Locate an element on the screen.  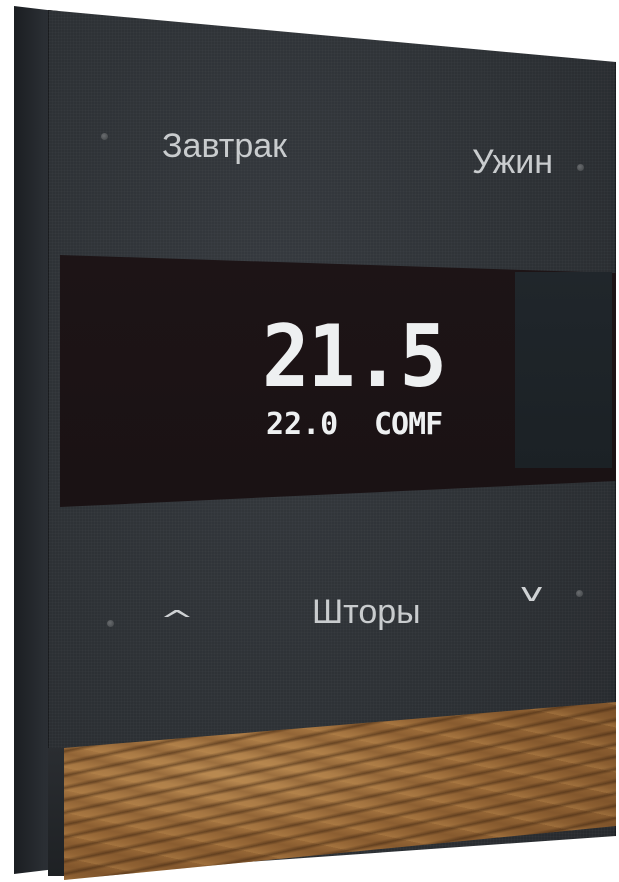
display-glass-reflection is located at coordinates (563, 370).